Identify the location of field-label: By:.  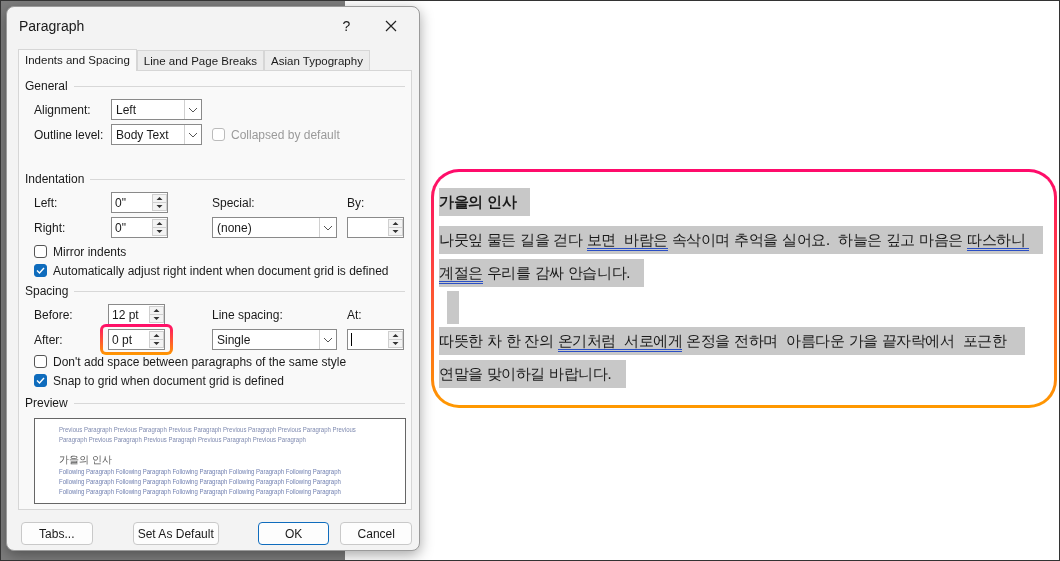
(356, 203).